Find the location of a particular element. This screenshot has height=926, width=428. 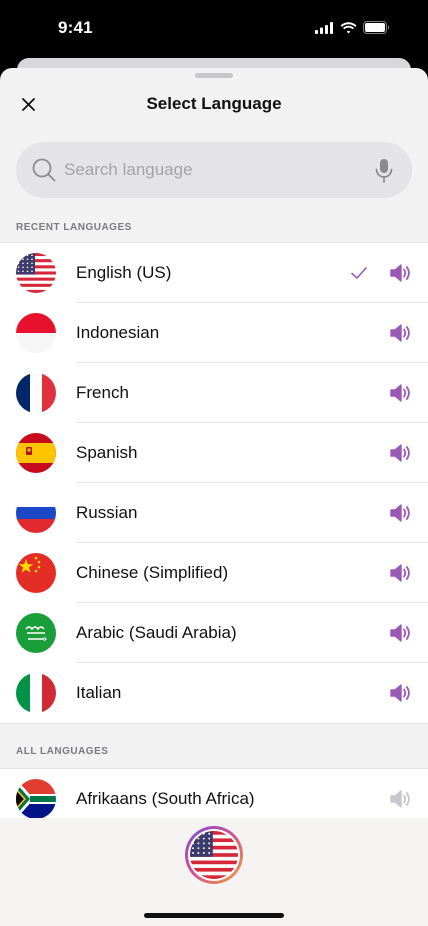

cellular-signal-icon is located at coordinates (324, 27).